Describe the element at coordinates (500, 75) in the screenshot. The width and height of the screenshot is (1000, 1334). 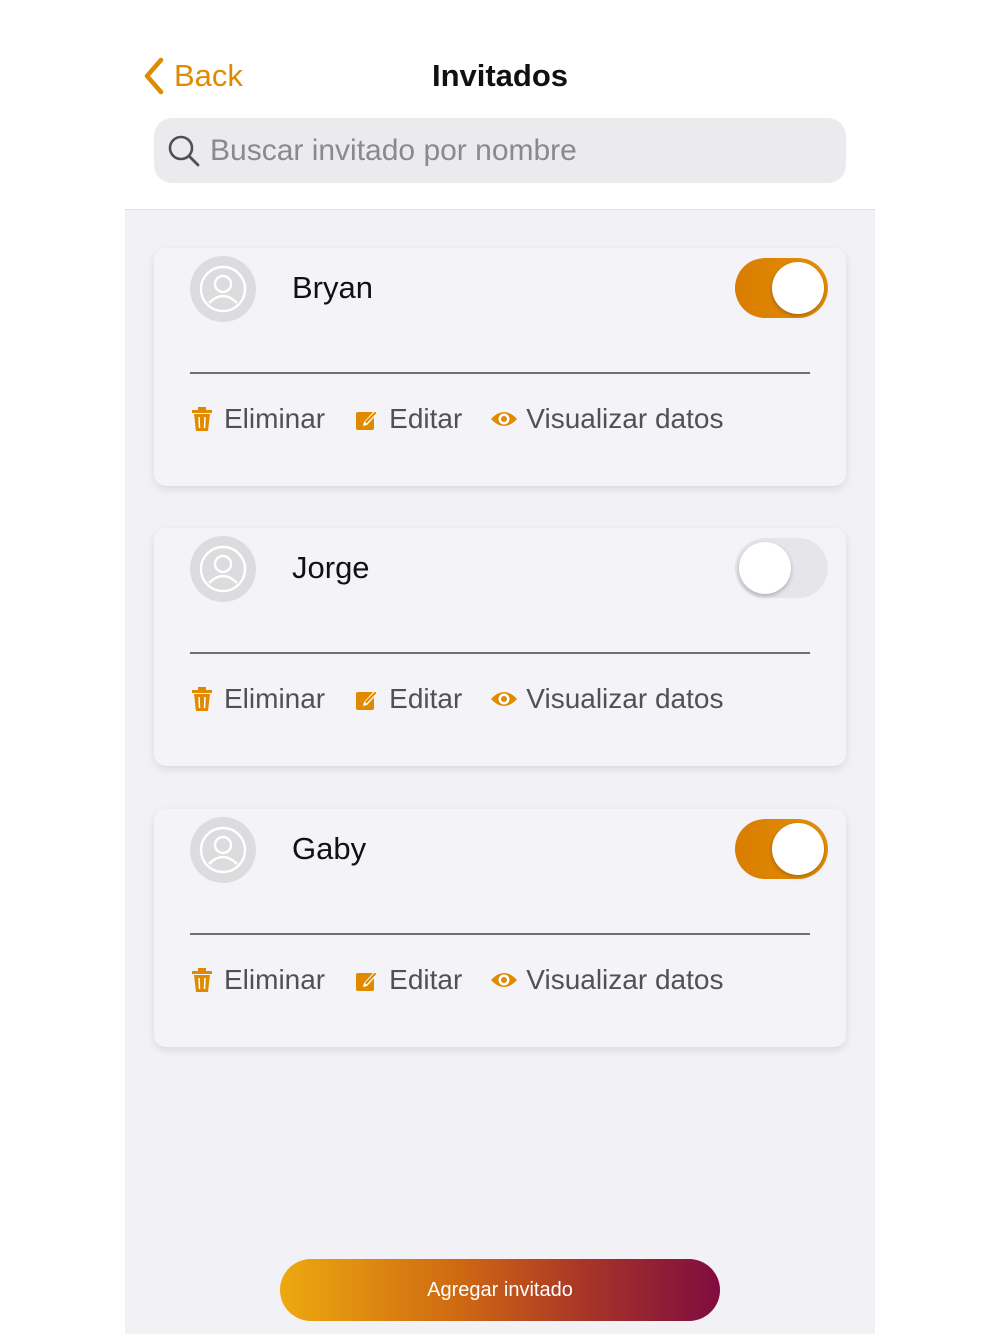
I see `page-title: Invitados` at that location.